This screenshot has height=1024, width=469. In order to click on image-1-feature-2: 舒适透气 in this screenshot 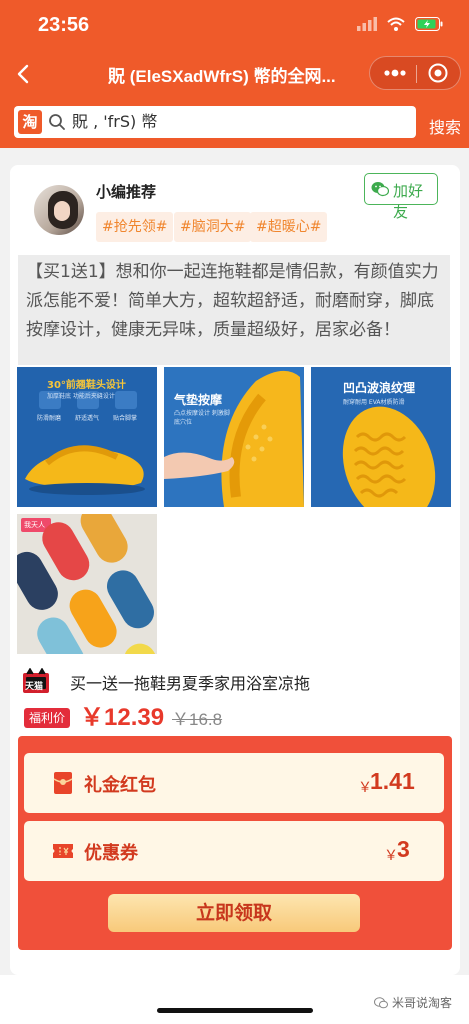, I will do `click(87, 418)`.